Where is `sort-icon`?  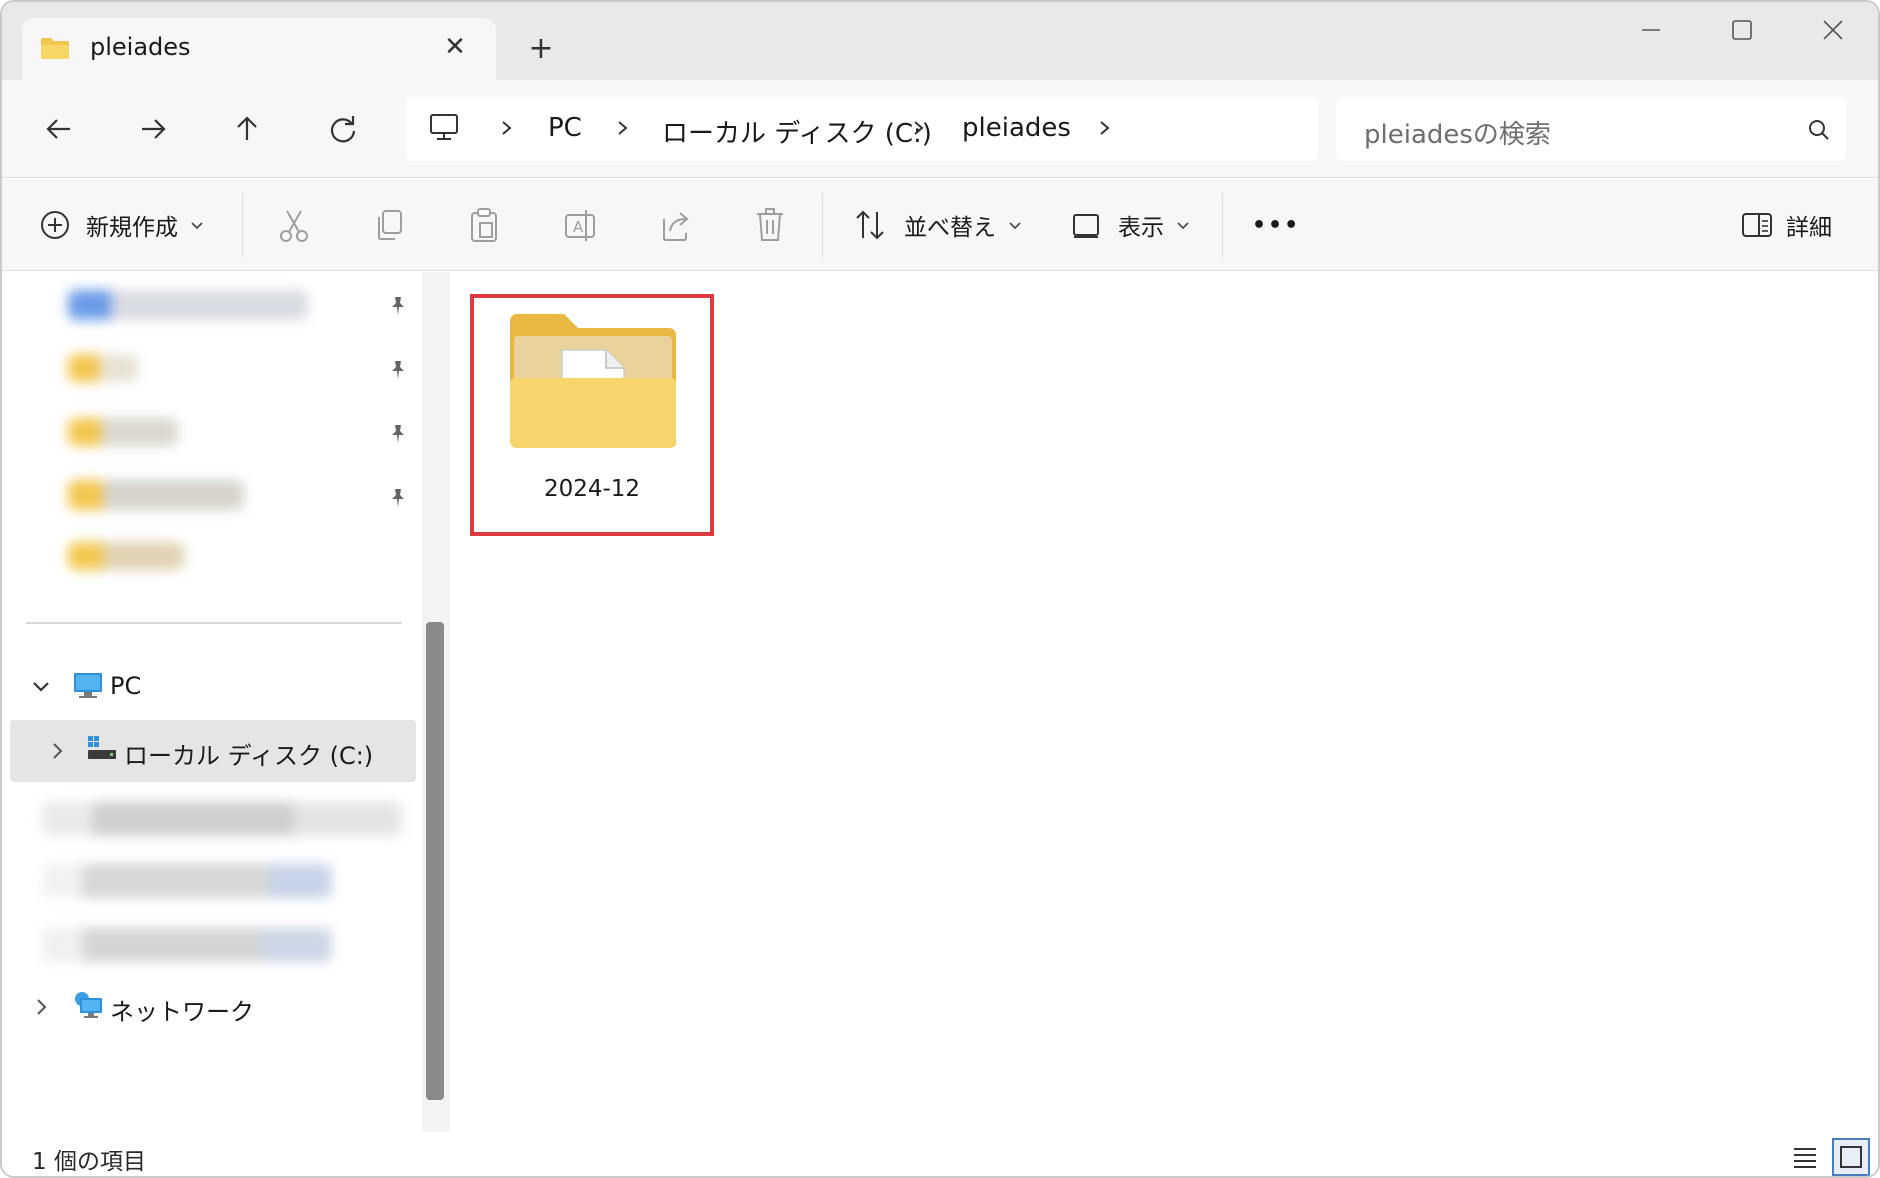 sort-icon is located at coordinates (870, 225).